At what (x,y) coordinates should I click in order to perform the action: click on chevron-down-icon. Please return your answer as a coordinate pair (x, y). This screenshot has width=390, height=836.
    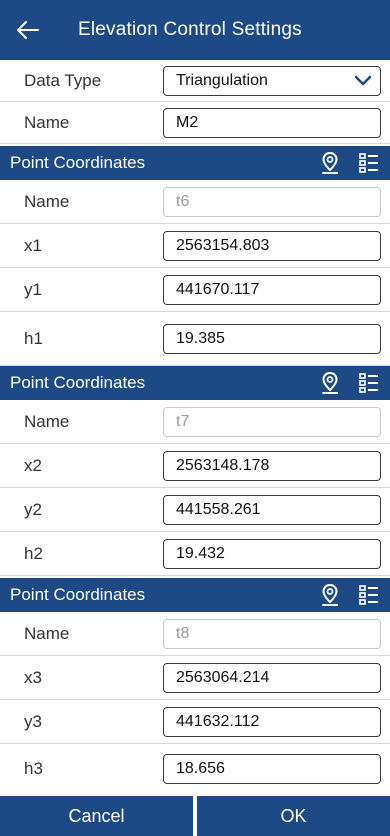
    Looking at the image, I should click on (363, 80).